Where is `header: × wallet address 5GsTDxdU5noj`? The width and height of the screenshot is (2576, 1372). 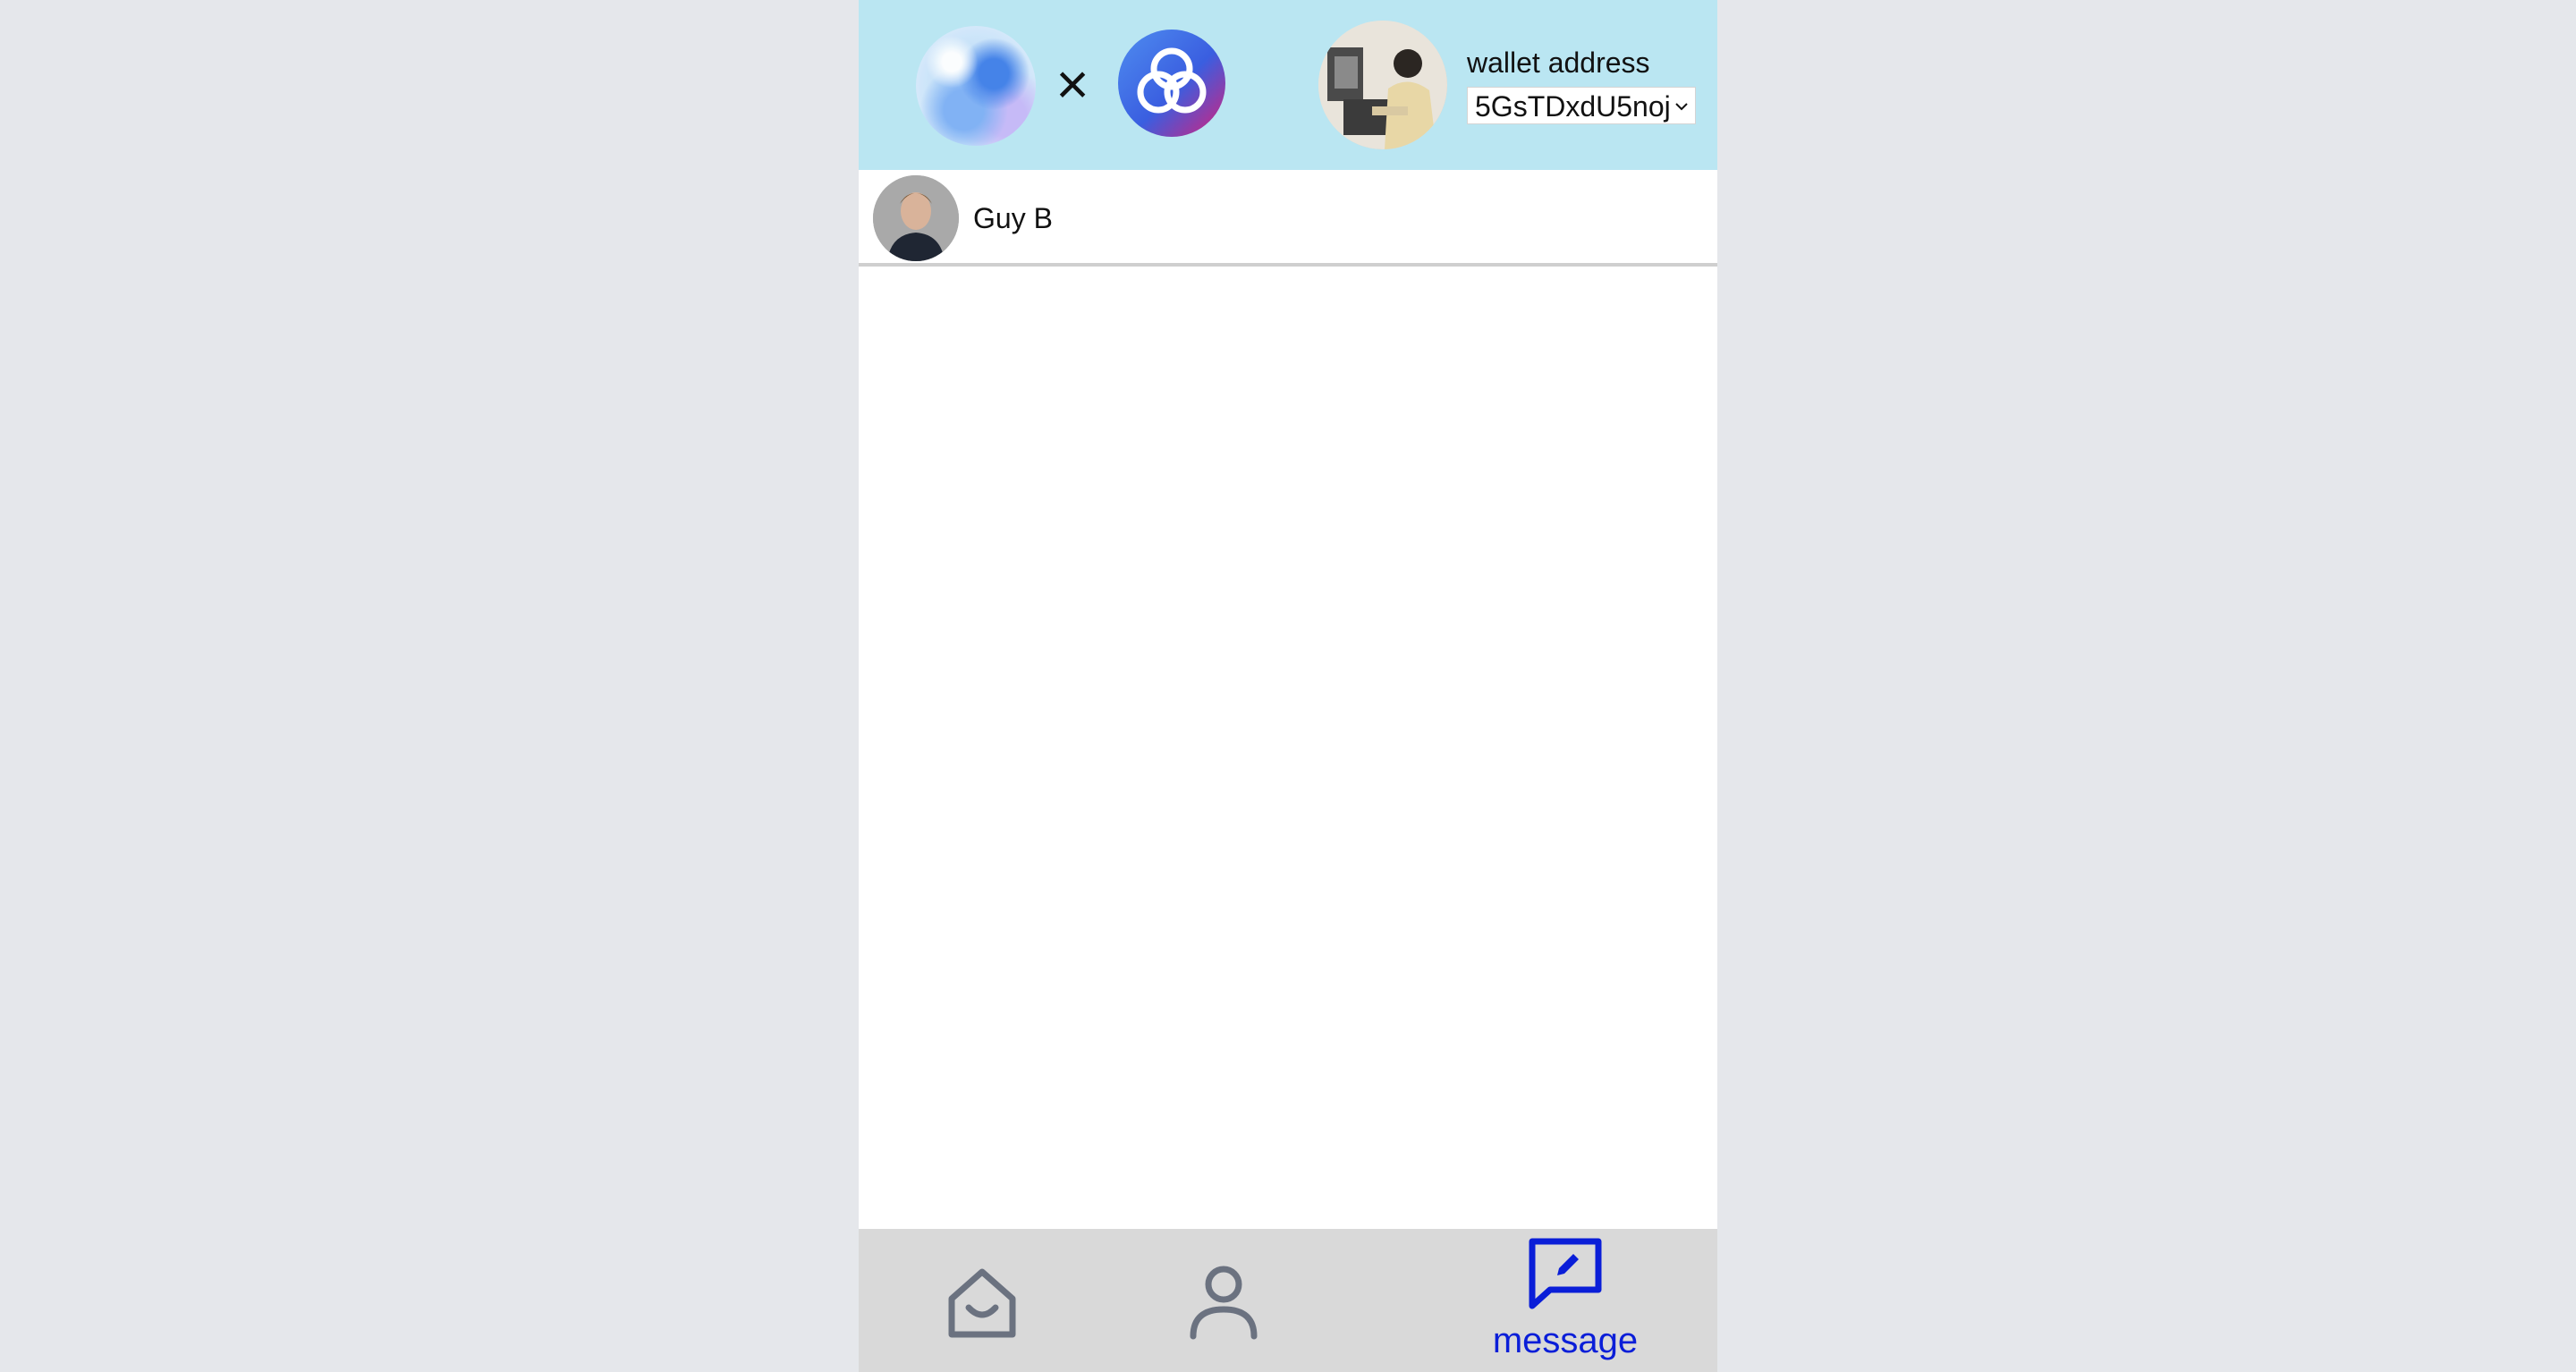
header: × wallet address 5GsTDxdU5noj is located at coordinates (1288, 85).